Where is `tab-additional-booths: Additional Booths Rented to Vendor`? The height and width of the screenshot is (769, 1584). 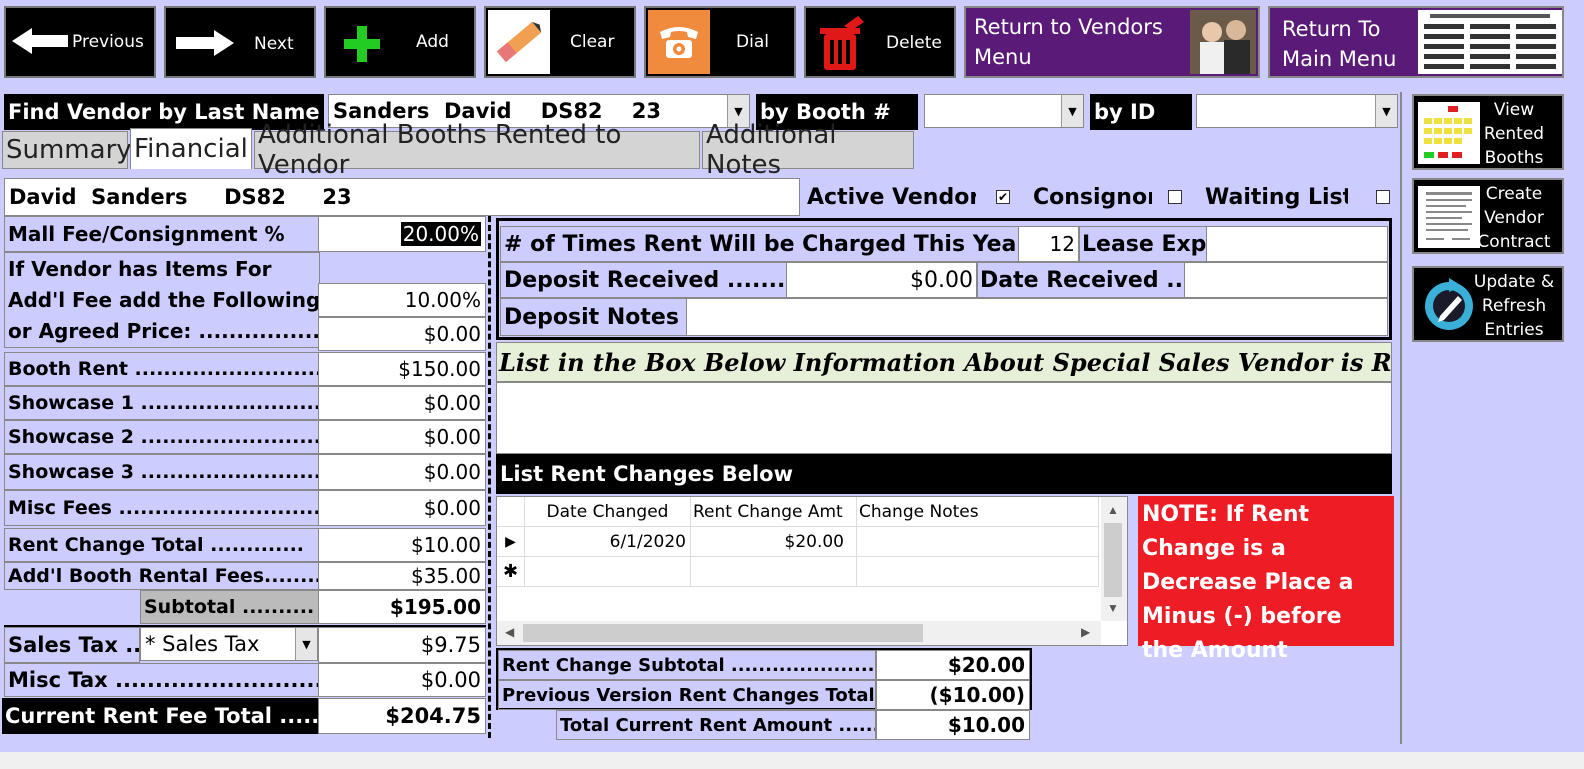 tab-additional-booths: Additional Booths Rented to Vendor is located at coordinates (477, 150).